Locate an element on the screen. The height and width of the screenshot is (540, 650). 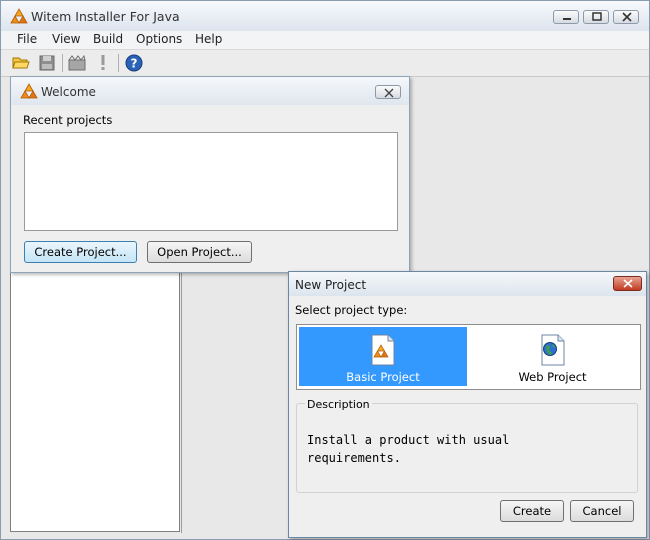
maximize-button is located at coordinates (596, 17).